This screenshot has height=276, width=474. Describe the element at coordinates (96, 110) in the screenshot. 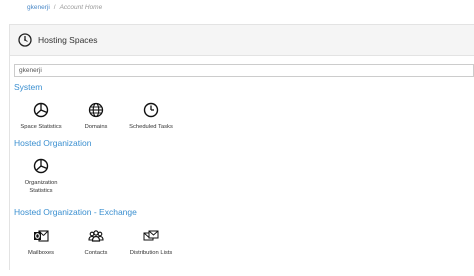

I see `globe-icon` at that location.